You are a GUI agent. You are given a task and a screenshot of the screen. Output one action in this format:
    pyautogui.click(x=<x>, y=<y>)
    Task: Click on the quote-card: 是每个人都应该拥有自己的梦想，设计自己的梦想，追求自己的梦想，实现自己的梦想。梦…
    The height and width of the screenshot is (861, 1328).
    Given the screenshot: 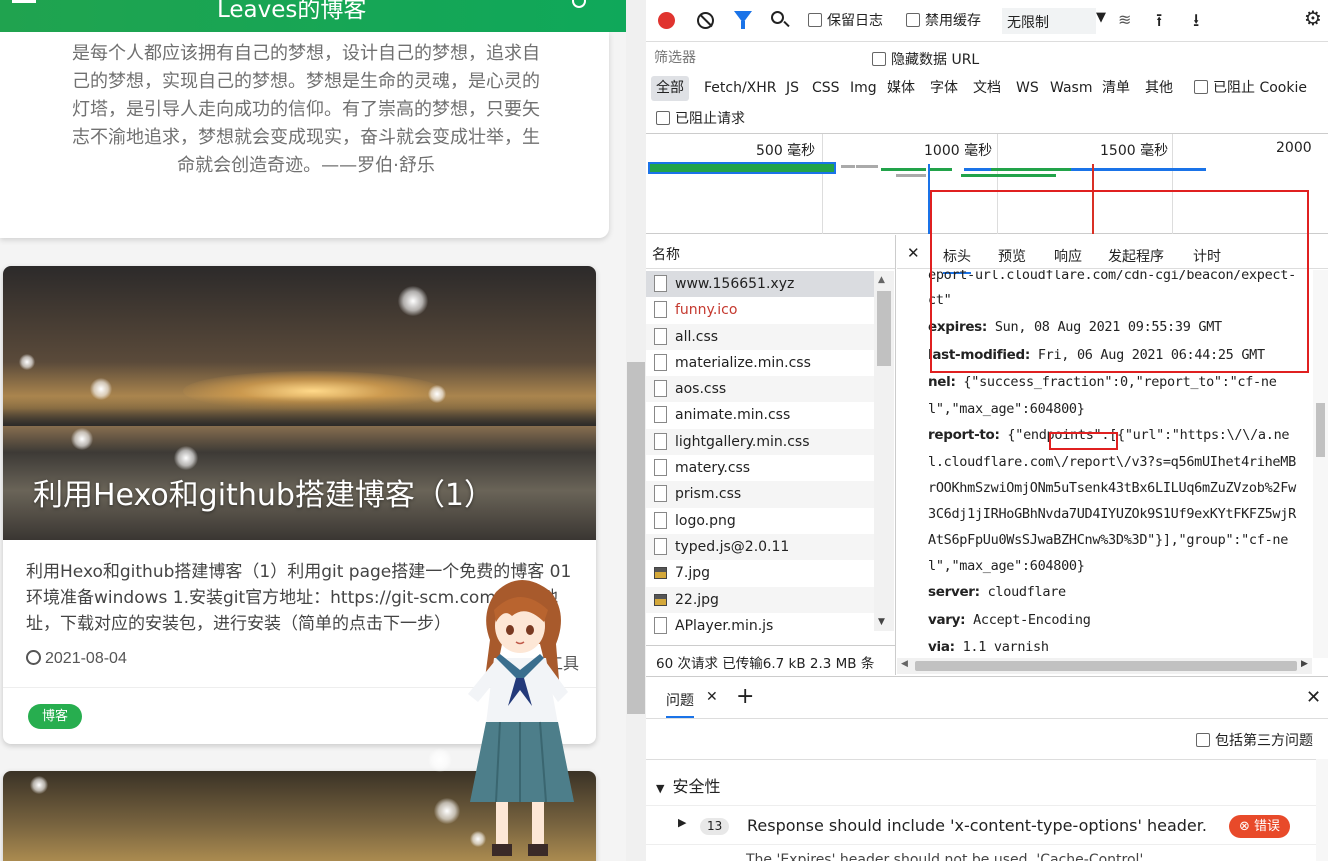 What is the action you would take?
    pyautogui.click(x=304, y=135)
    